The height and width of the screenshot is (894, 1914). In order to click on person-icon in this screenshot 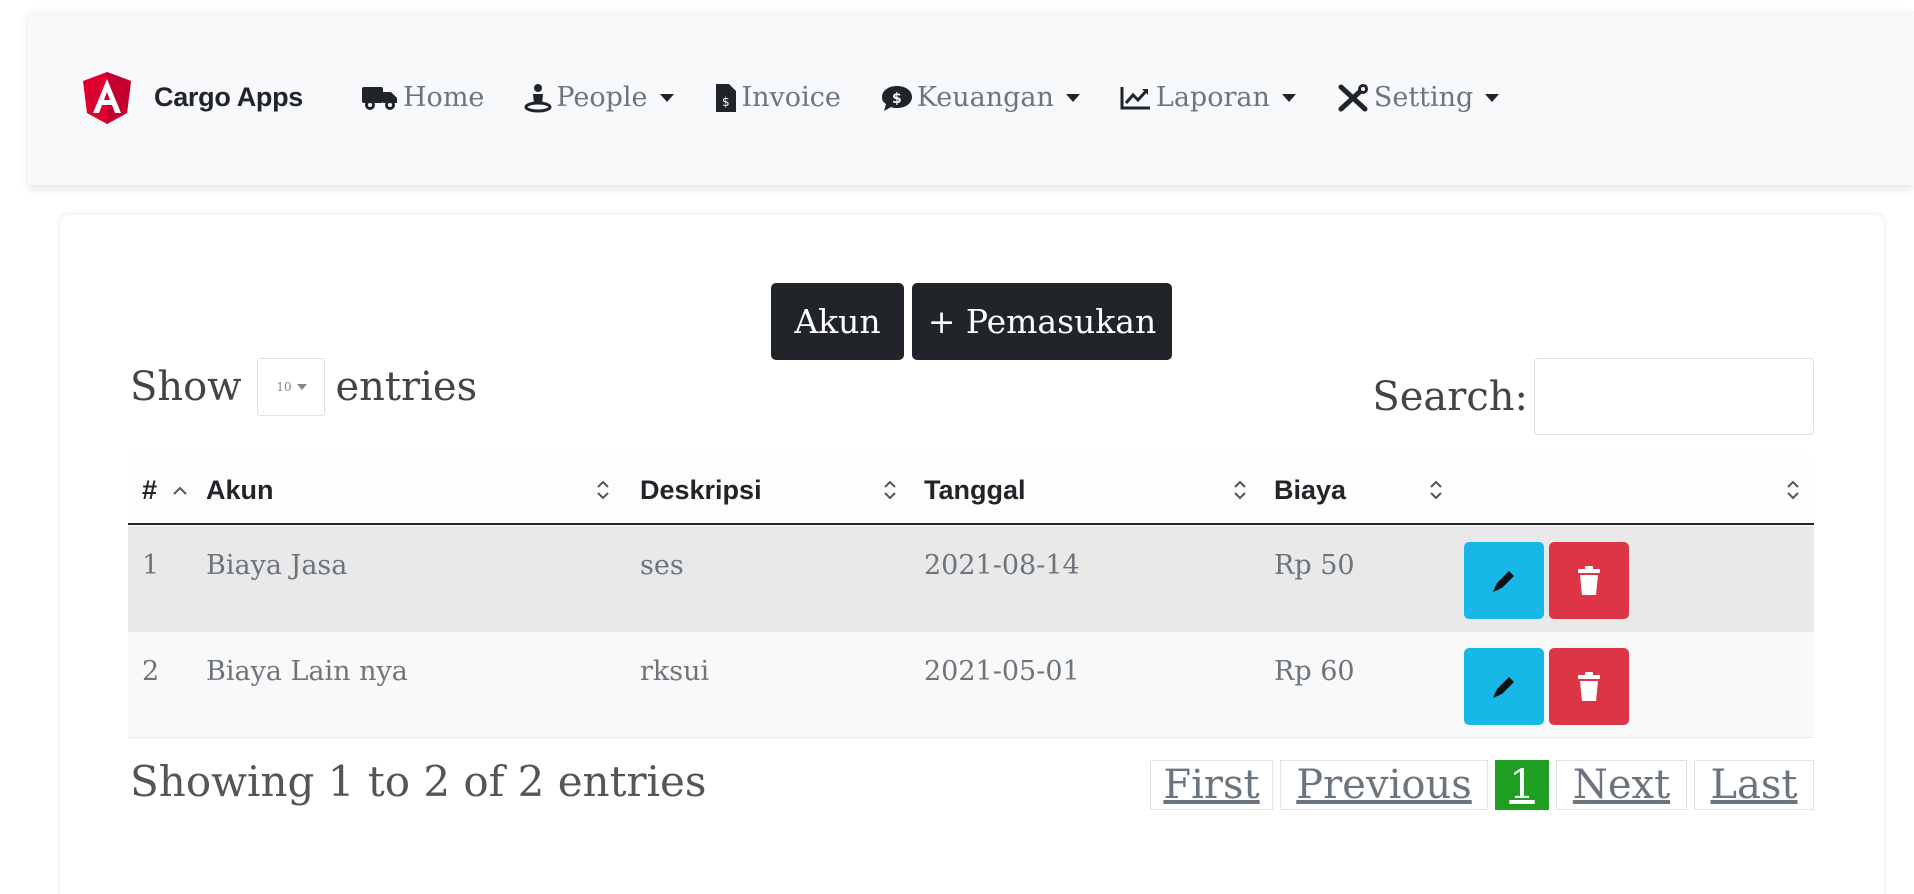, I will do `click(538, 97)`.